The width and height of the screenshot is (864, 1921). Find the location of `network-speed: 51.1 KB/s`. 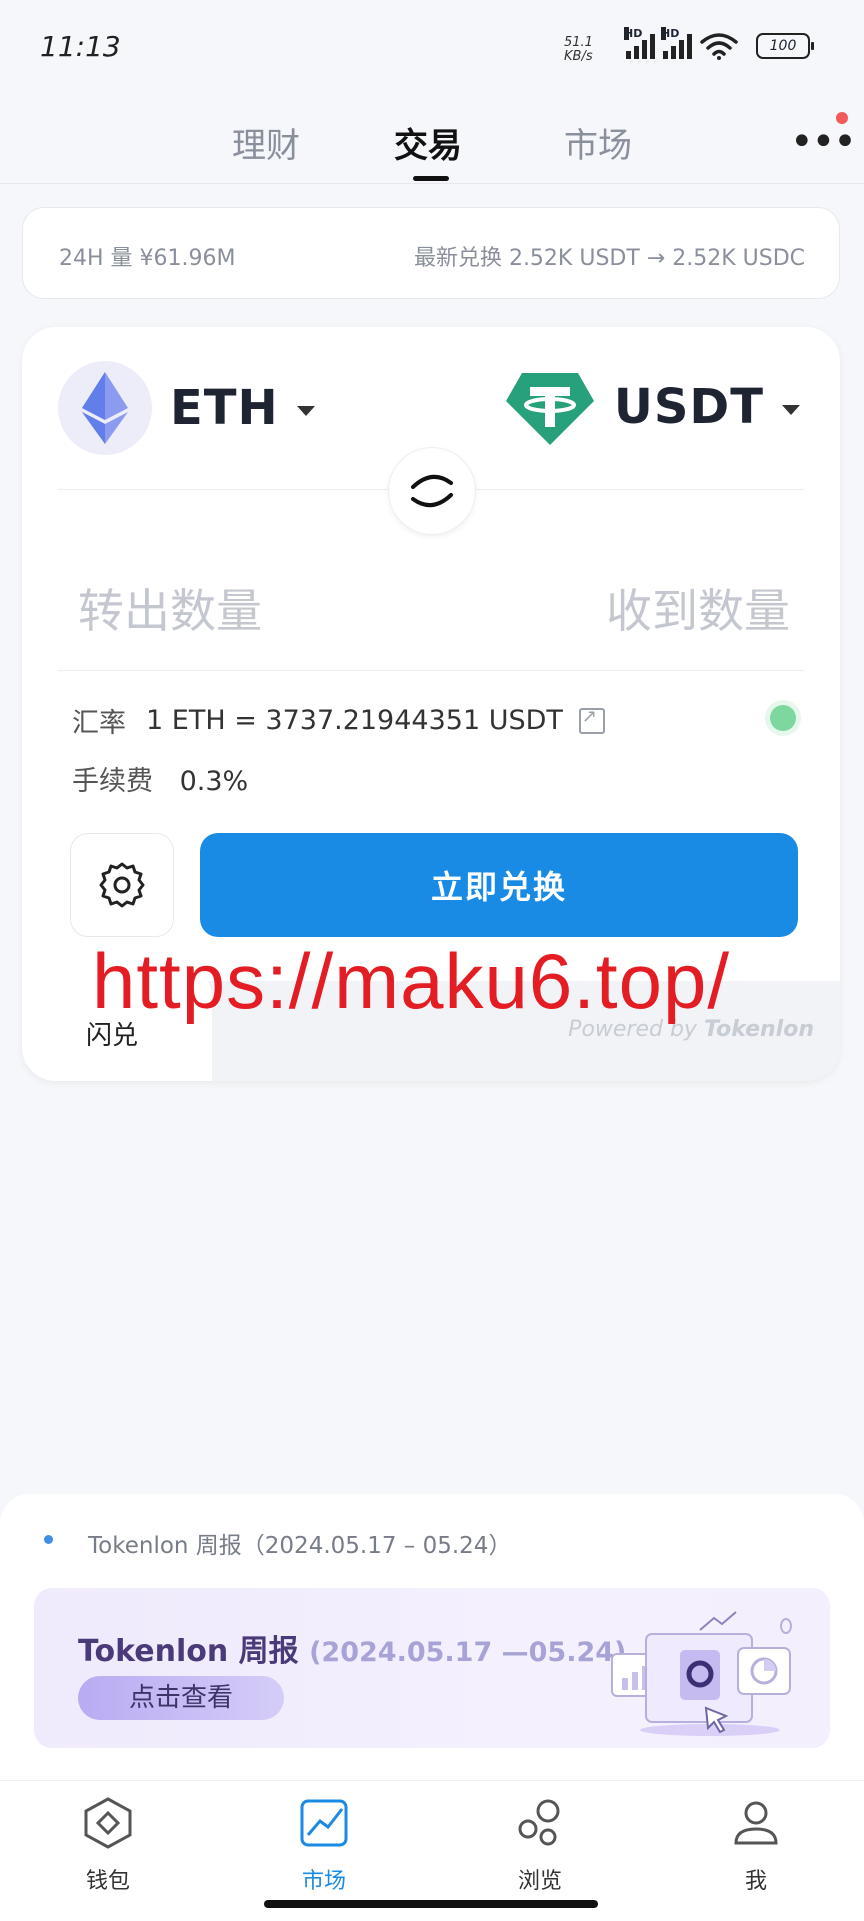

network-speed: 51.1 KB/s is located at coordinates (578, 50).